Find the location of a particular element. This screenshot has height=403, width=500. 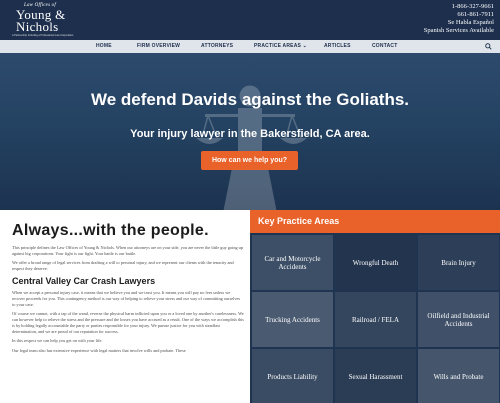

tile-label: Oilfield and Industrial Accidents is located at coordinates (458, 319).